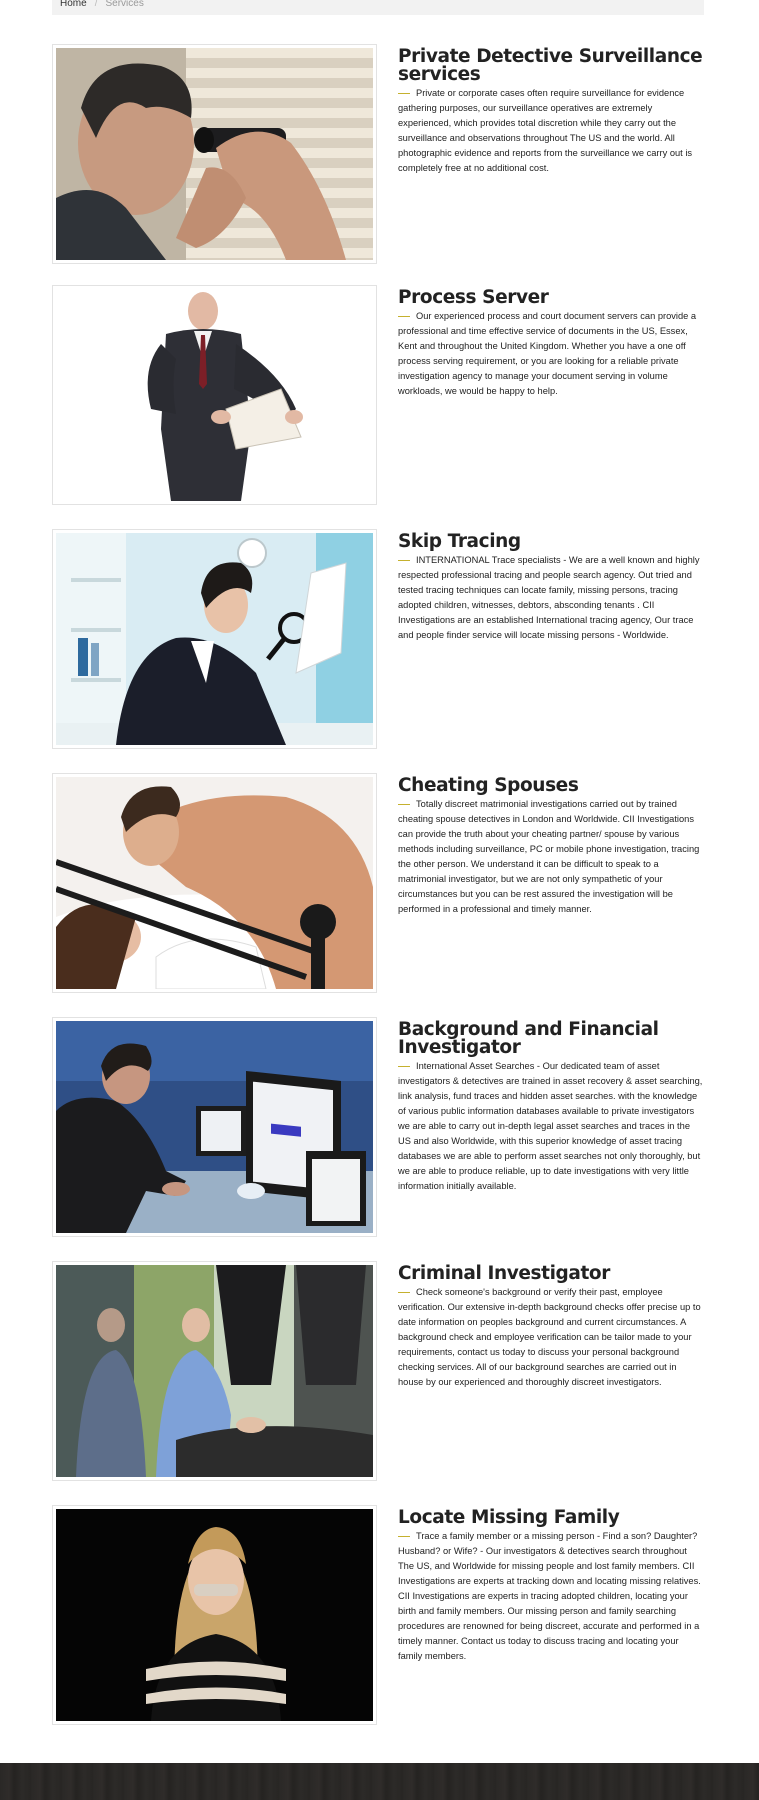 This screenshot has height=1800, width=759. I want to click on bound-woman-image, so click(214, 1615).